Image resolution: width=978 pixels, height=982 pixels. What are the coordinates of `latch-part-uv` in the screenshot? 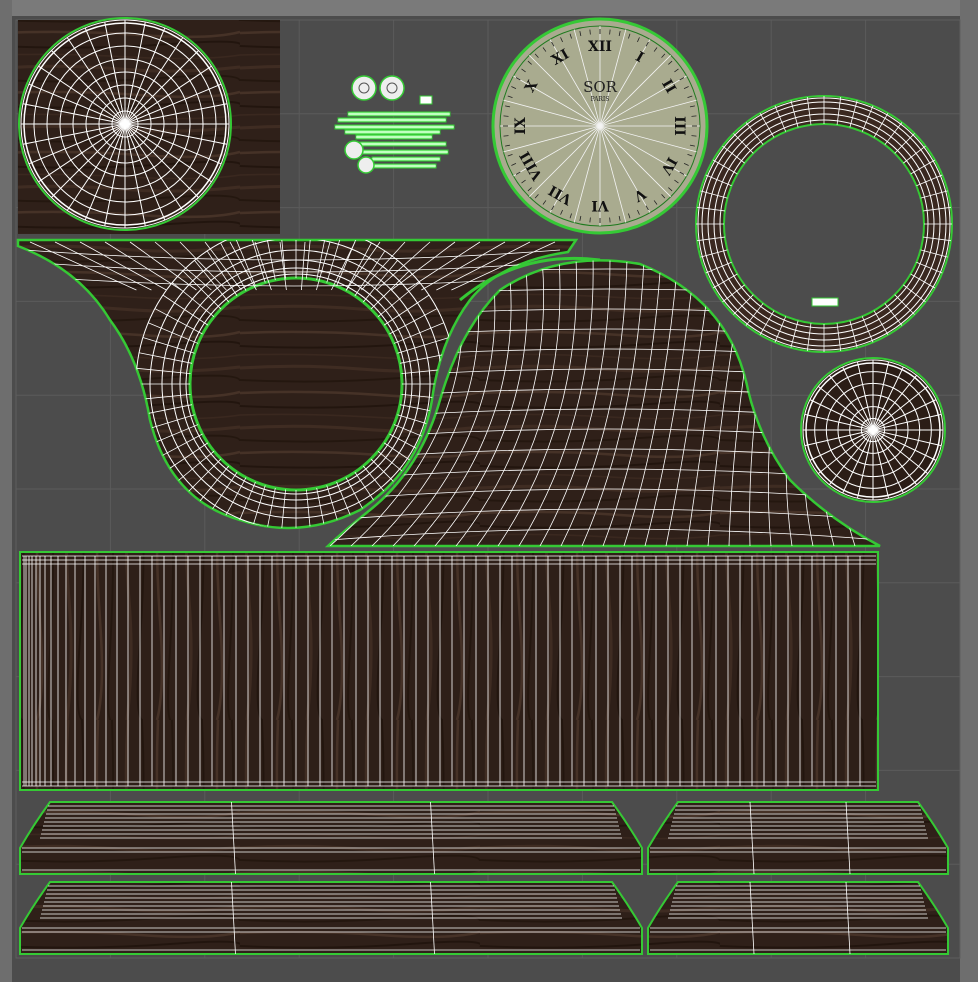 It's located at (825, 302).